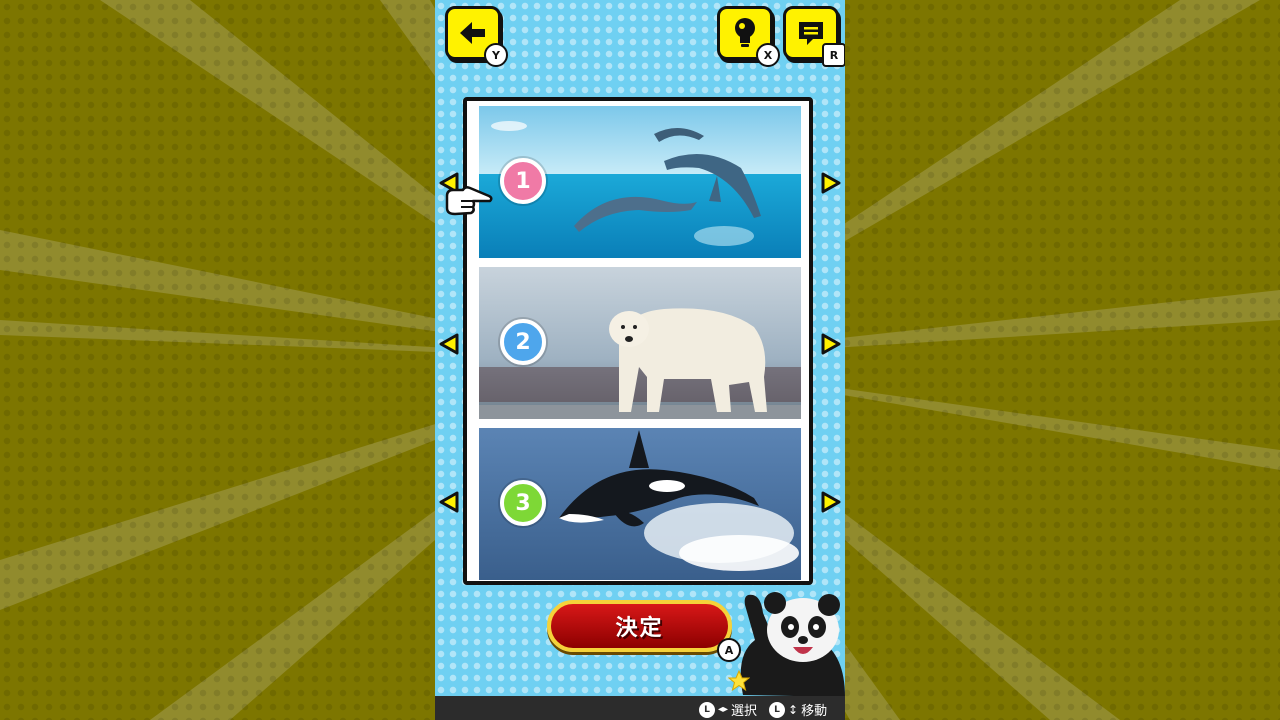 The height and width of the screenshot is (720, 1280). I want to click on option-1-right-arrow-icon, so click(831, 183).